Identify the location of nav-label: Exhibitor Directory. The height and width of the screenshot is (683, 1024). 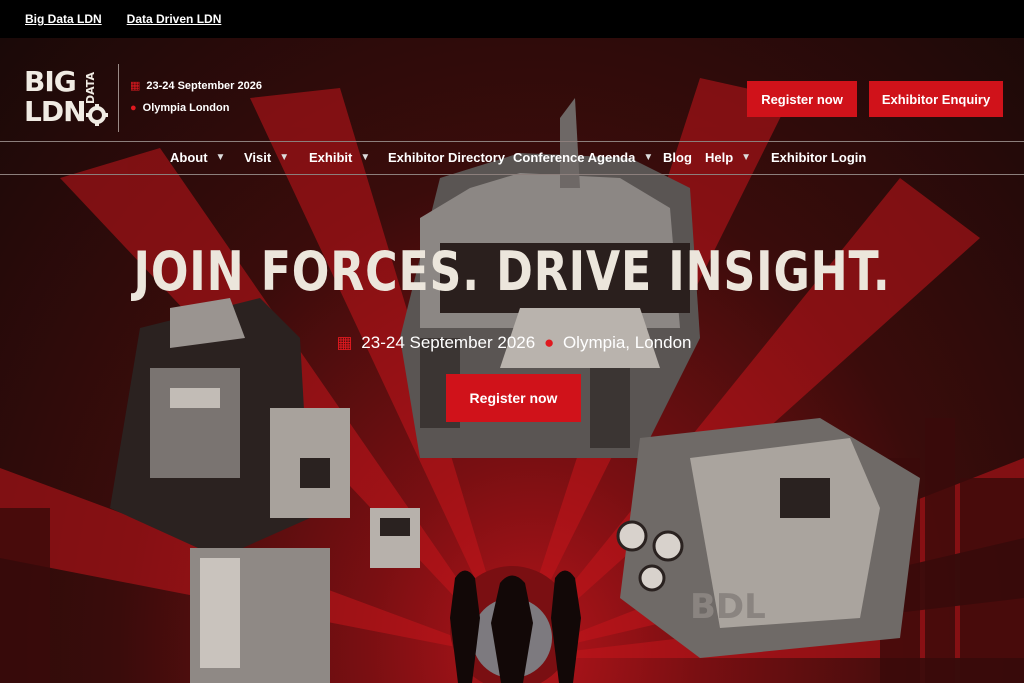
(447, 157).